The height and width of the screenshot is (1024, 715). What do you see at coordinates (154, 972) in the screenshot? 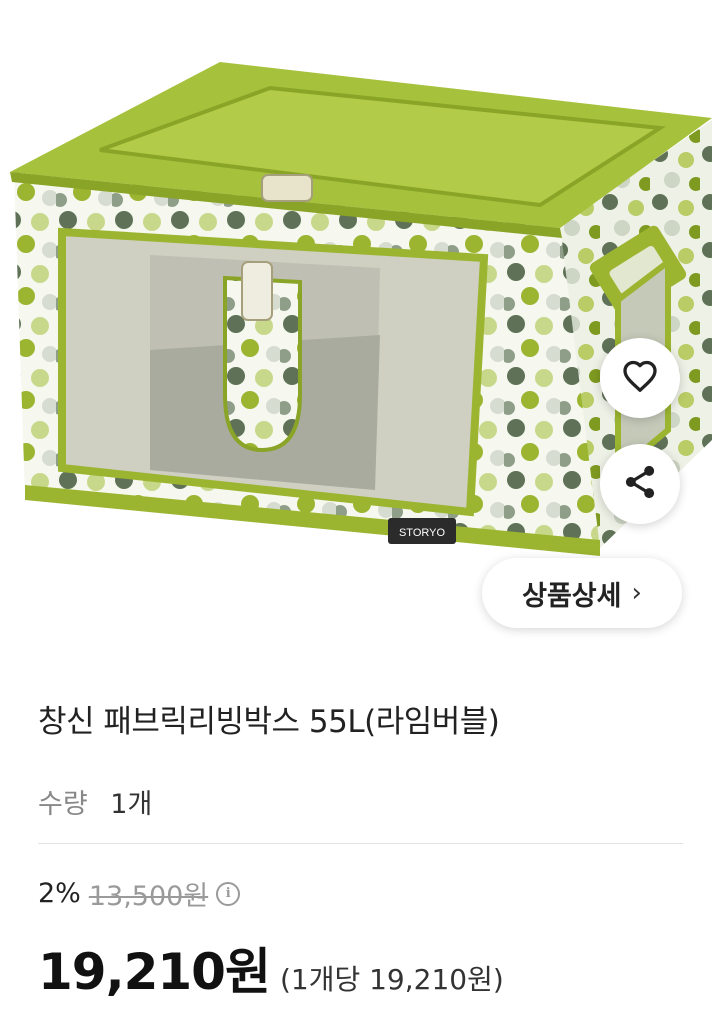
I see `sale-price: 19,210원` at bounding box center [154, 972].